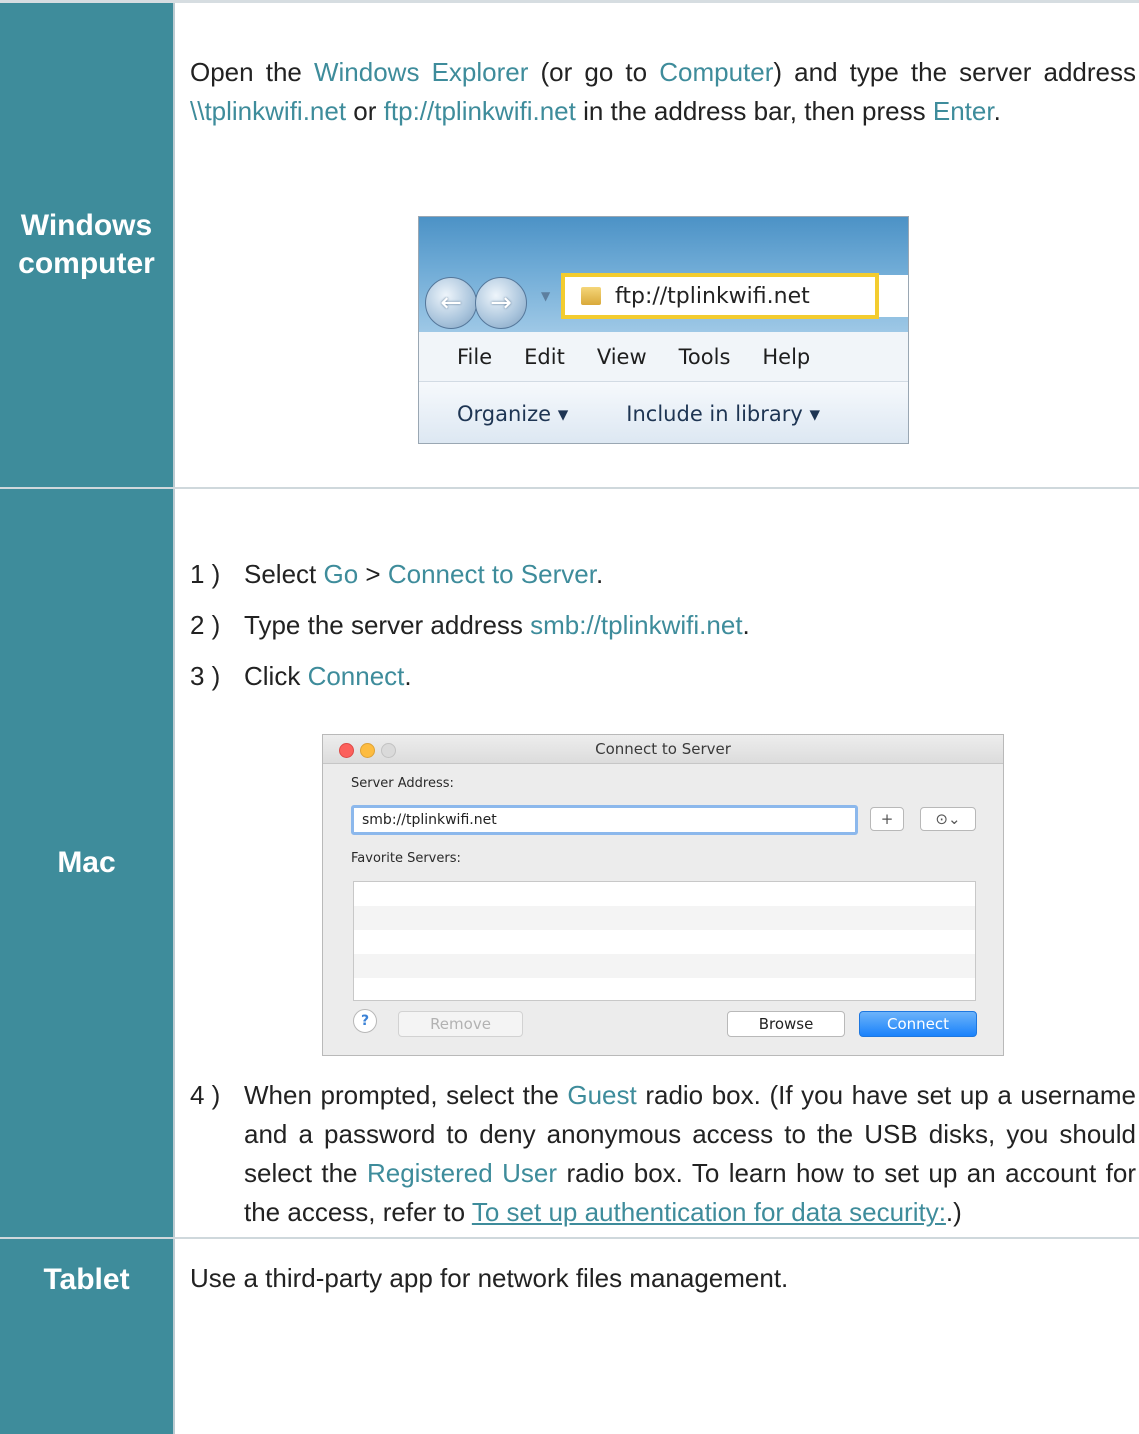 This screenshot has width=1139, height=1434. I want to click on smb-address: smb://tplinkwifi.net, so click(636, 625).